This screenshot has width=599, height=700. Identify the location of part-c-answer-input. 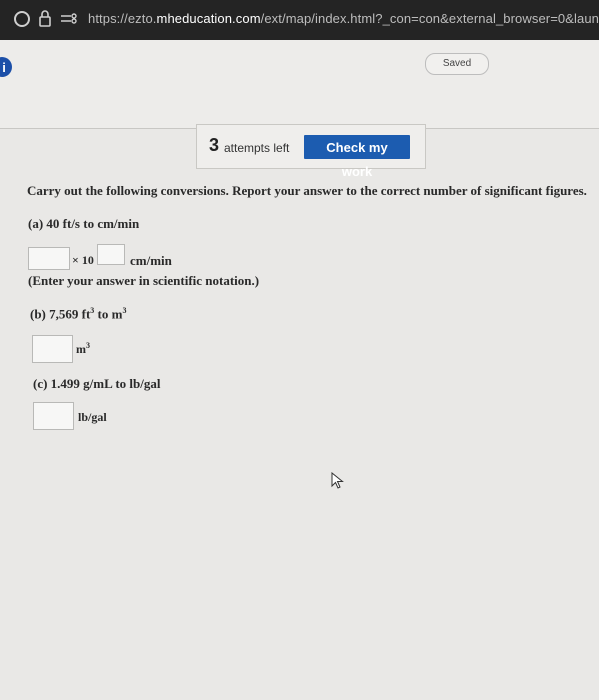
(53, 416).